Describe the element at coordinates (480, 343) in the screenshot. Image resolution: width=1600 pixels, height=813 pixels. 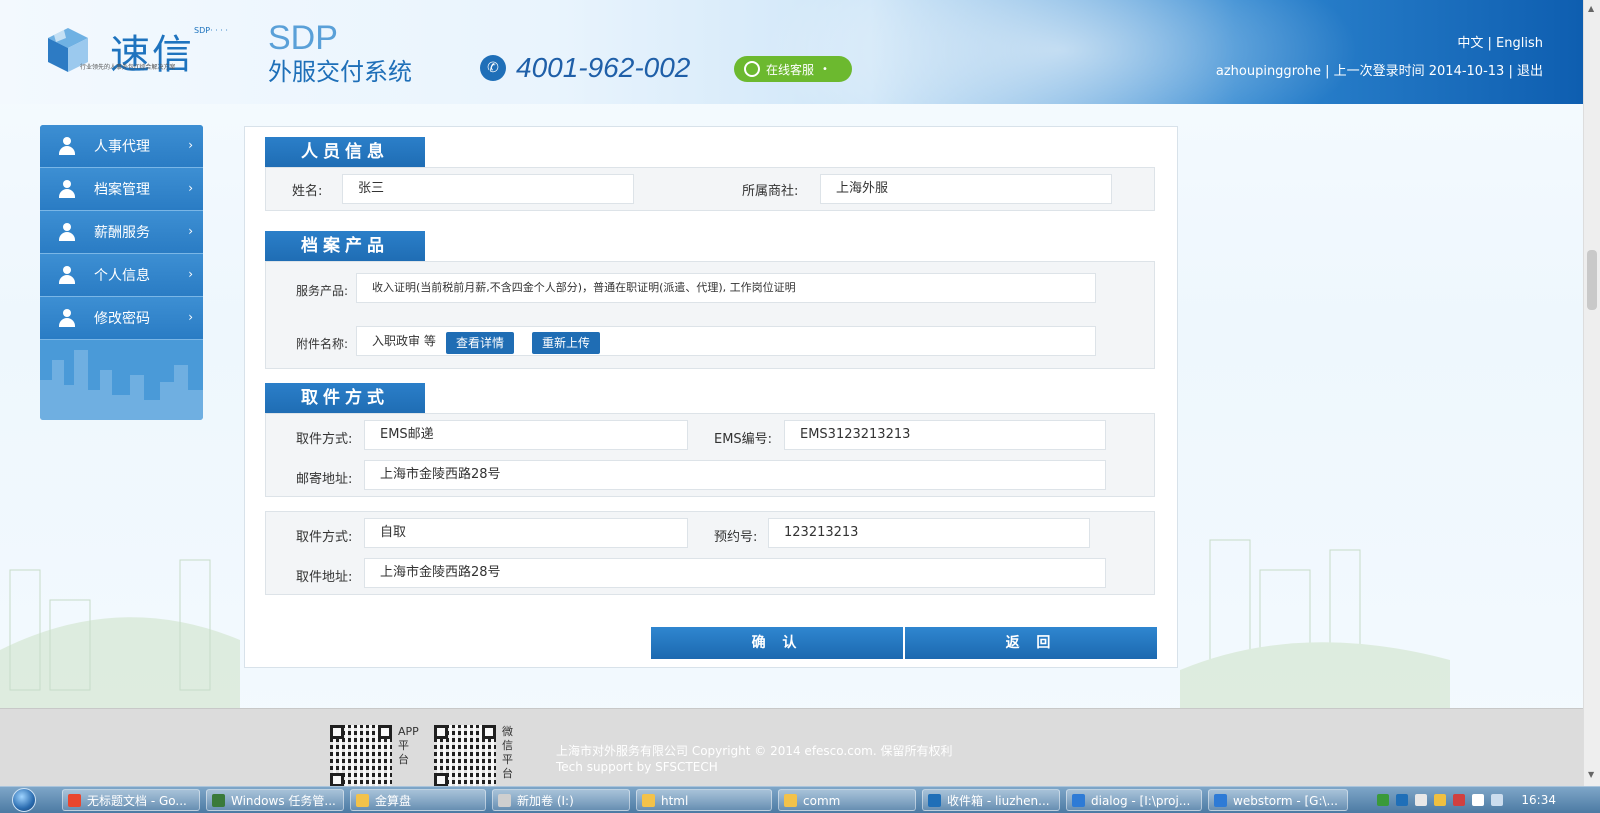
I see `view-detail-button: 查看详情` at that location.